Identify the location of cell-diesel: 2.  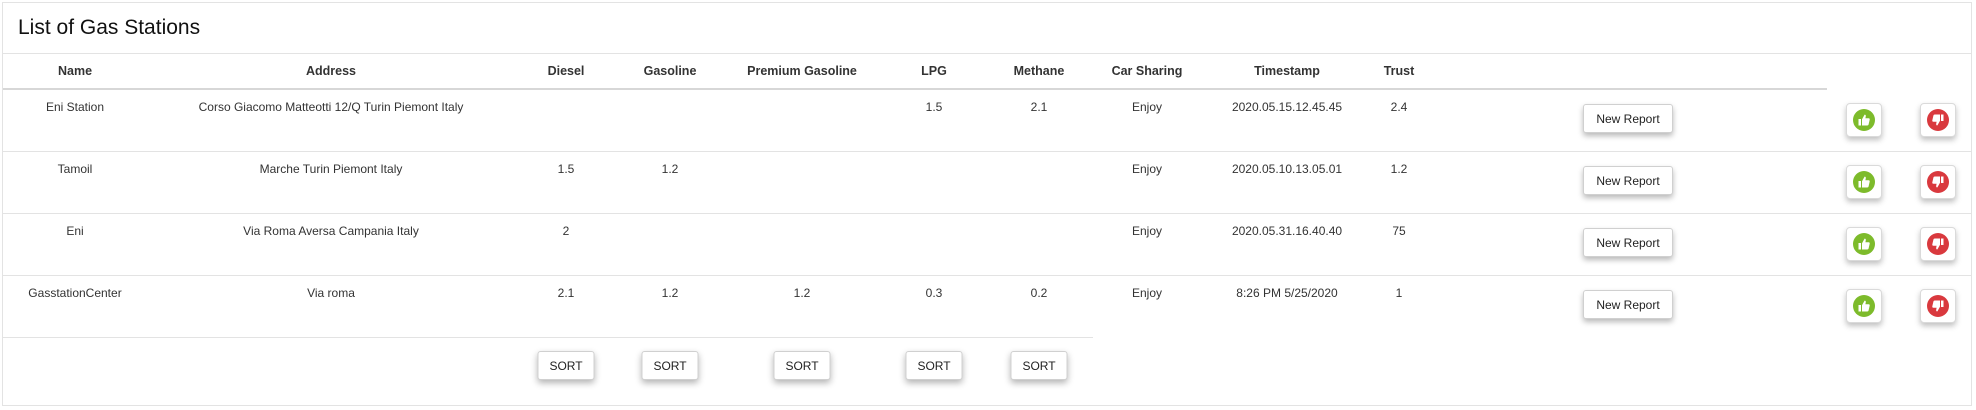
(566, 231).